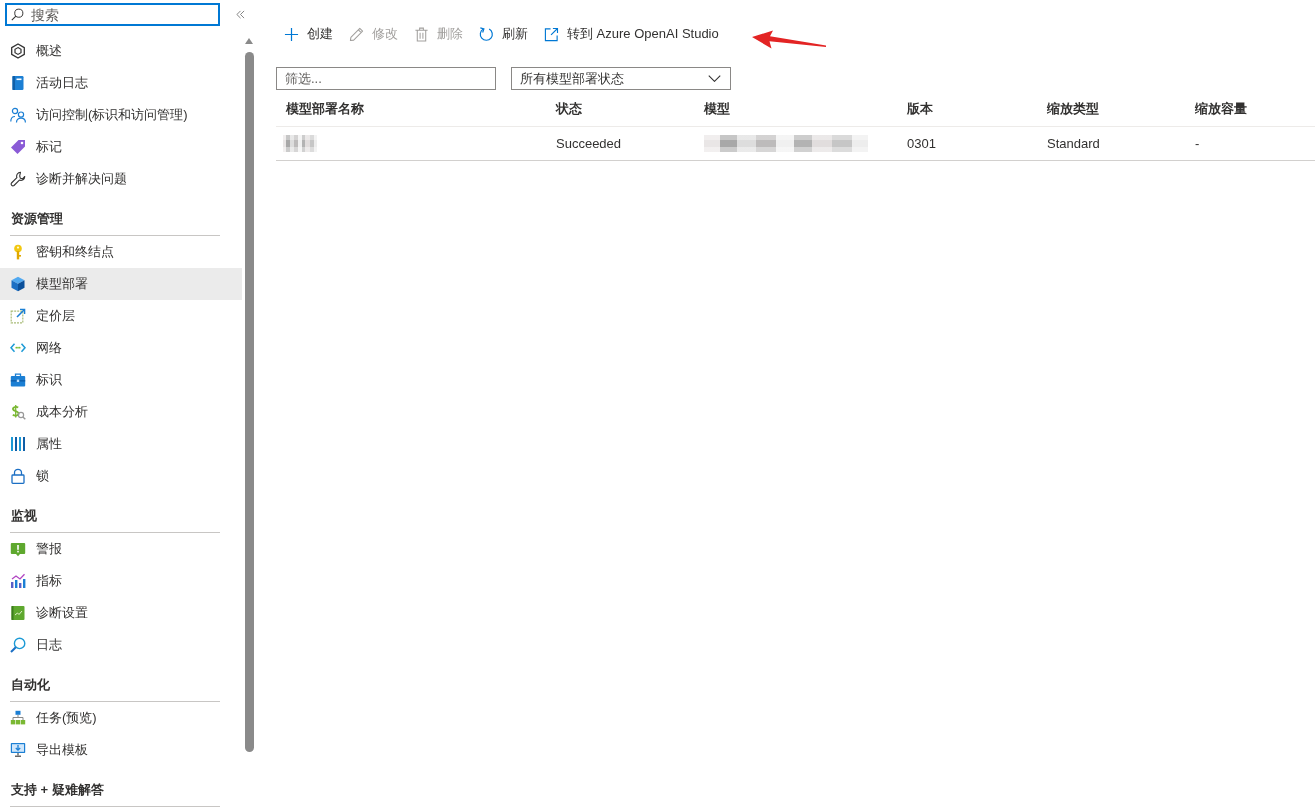  Describe the element at coordinates (121, 348) in the screenshot. I see `sidebar-item: 网络` at that location.